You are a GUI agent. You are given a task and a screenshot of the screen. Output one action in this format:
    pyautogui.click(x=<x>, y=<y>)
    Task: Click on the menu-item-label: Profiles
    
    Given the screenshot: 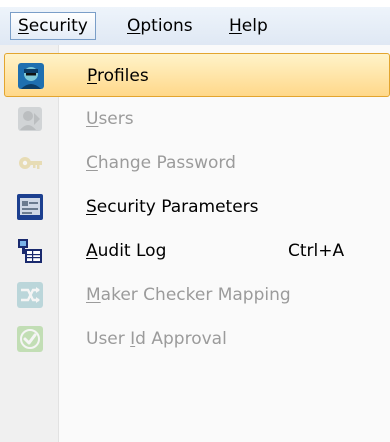 What is the action you would take?
    pyautogui.click(x=118, y=76)
    